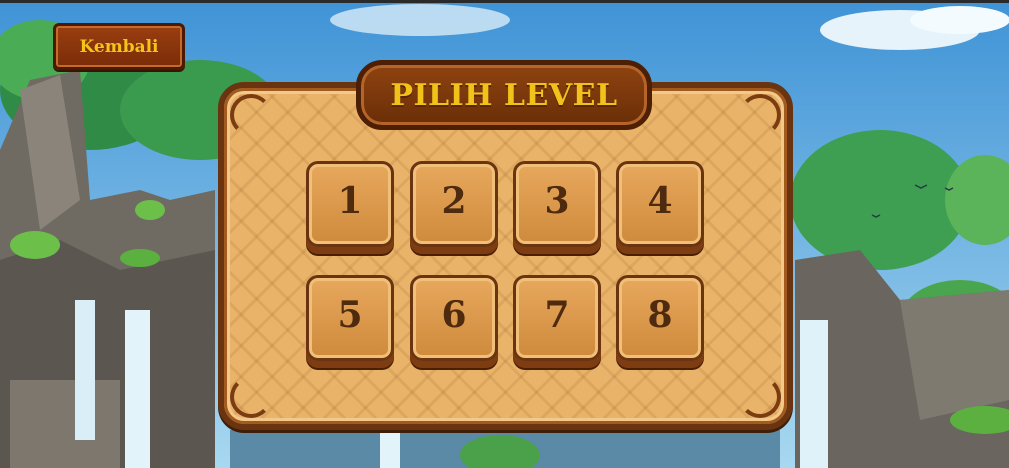 The image size is (1009, 468). What do you see at coordinates (350, 201) in the screenshot?
I see `level-number: 1` at bounding box center [350, 201].